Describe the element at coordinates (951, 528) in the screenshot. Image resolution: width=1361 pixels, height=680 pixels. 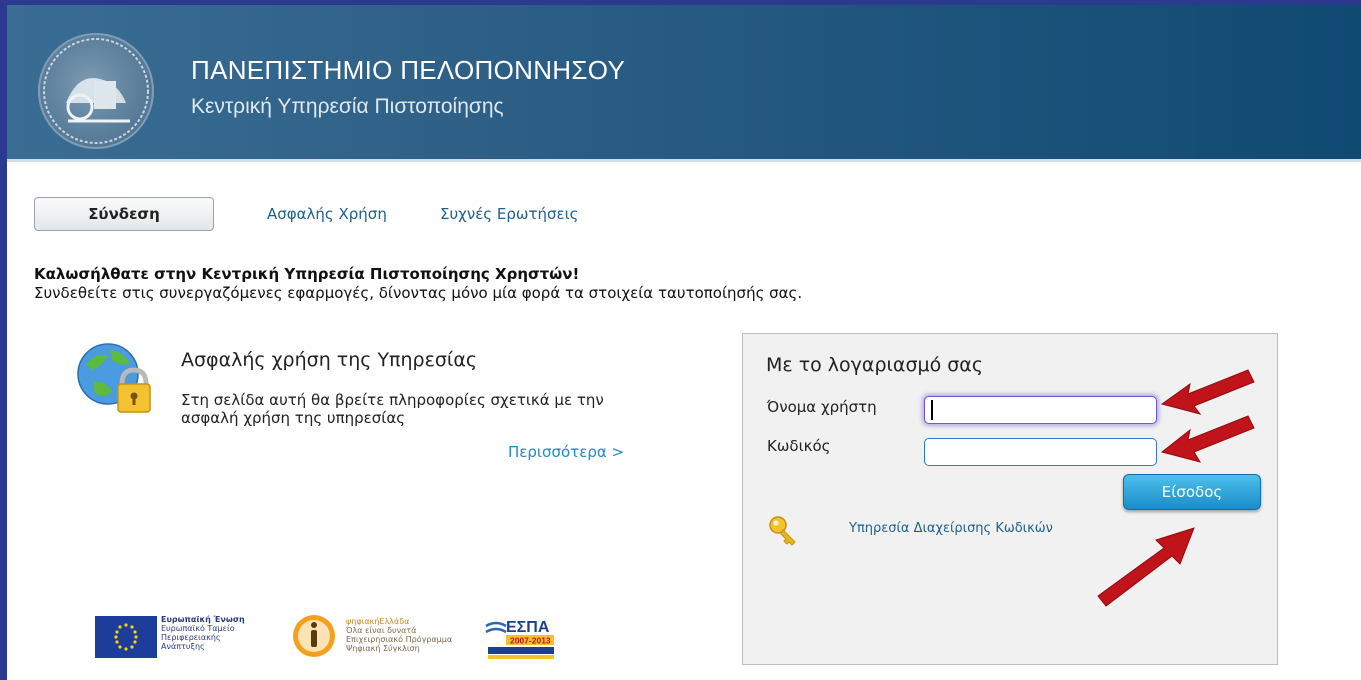
I see `password-service-link: Υπηρεσία Διαχείρισης Κωδικών` at that location.